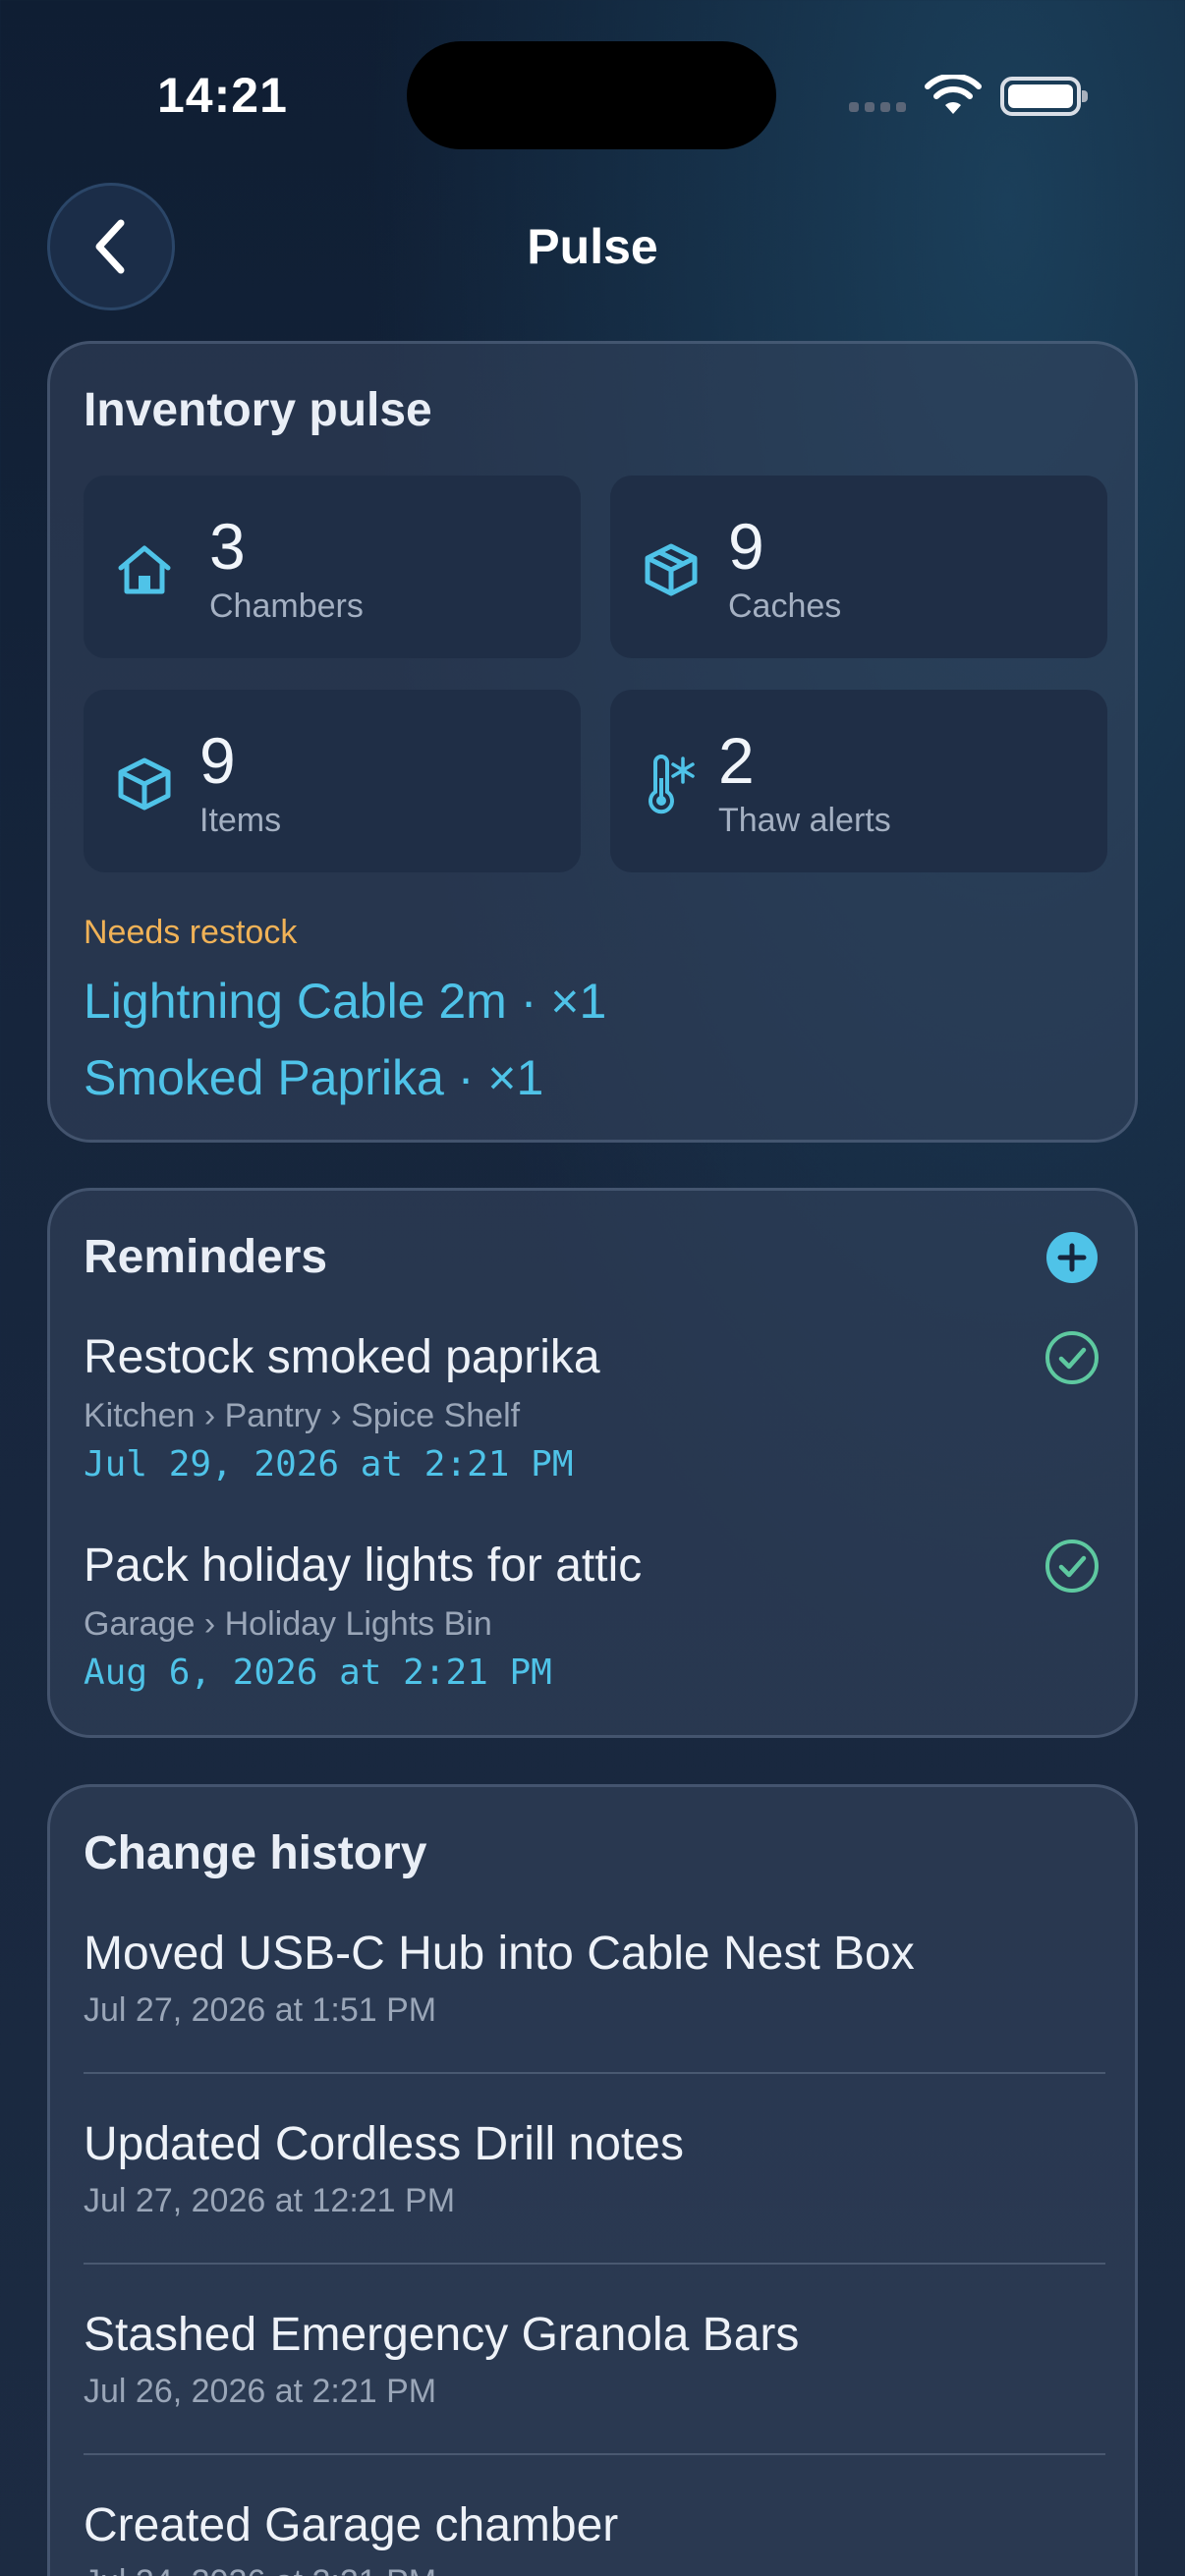 This screenshot has height=2576, width=1185. What do you see at coordinates (954, 94) in the screenshot?
I see `wifi-icon` at bounding box center [954, 94].